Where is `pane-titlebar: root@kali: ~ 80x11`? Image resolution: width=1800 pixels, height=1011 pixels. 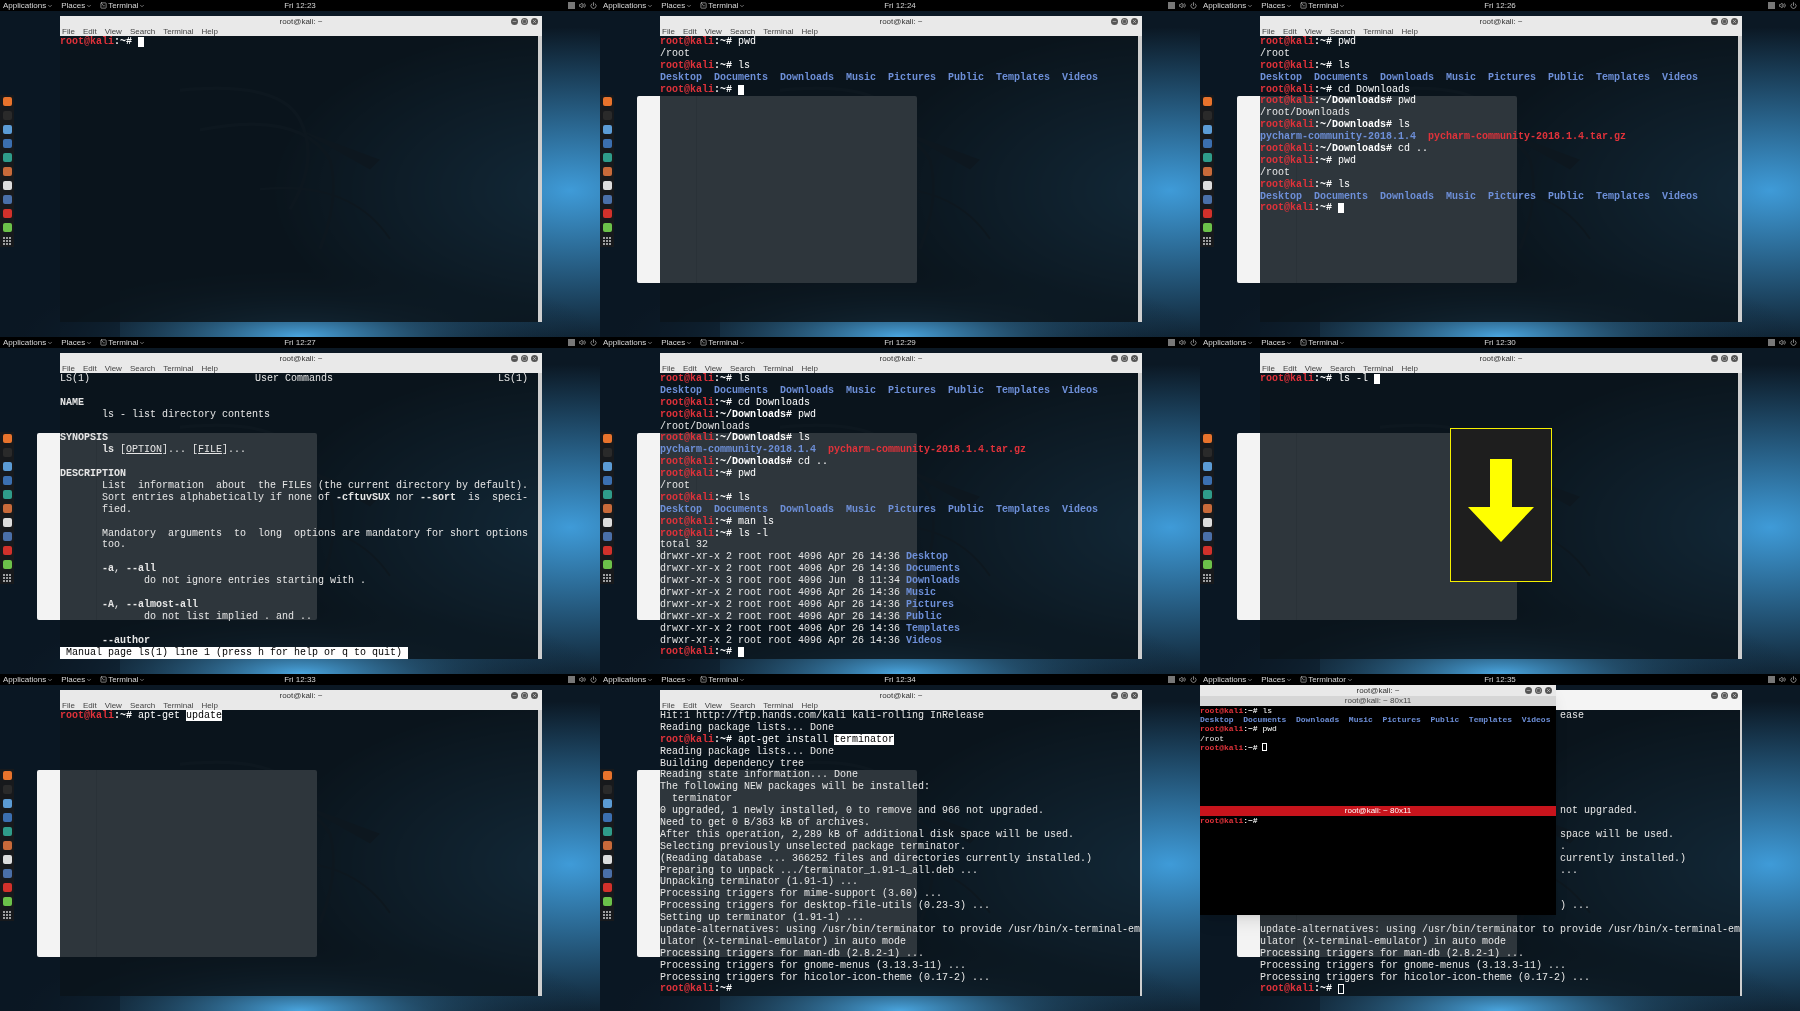
pane-titlebar: root@kali: ~ 80x11 is located at coordinates (1378, 810).